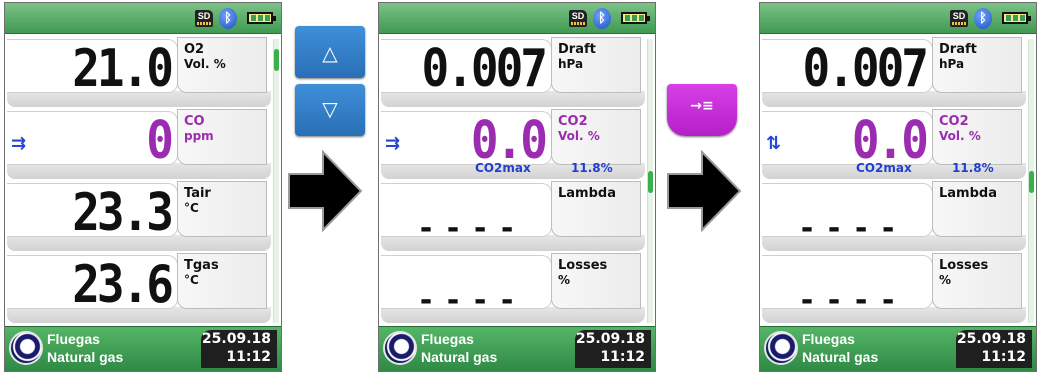  Describe the element at coordinates (893, 143) in the screenshot. I see `measurement-row-co2: ⇅ 0.0 CO2 Vol. % CO2max 11.8%` at that location.